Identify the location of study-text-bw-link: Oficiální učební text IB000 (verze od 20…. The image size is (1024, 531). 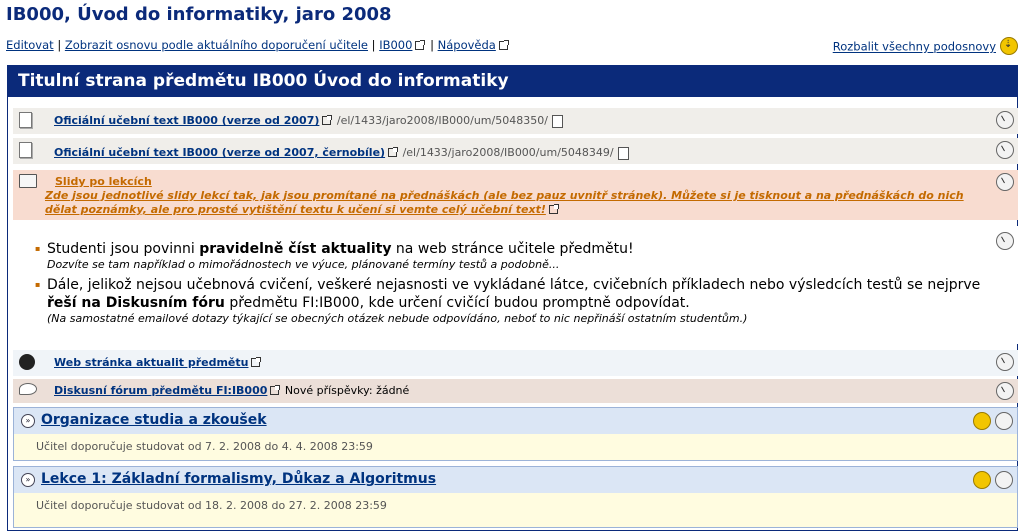
(219, 152).